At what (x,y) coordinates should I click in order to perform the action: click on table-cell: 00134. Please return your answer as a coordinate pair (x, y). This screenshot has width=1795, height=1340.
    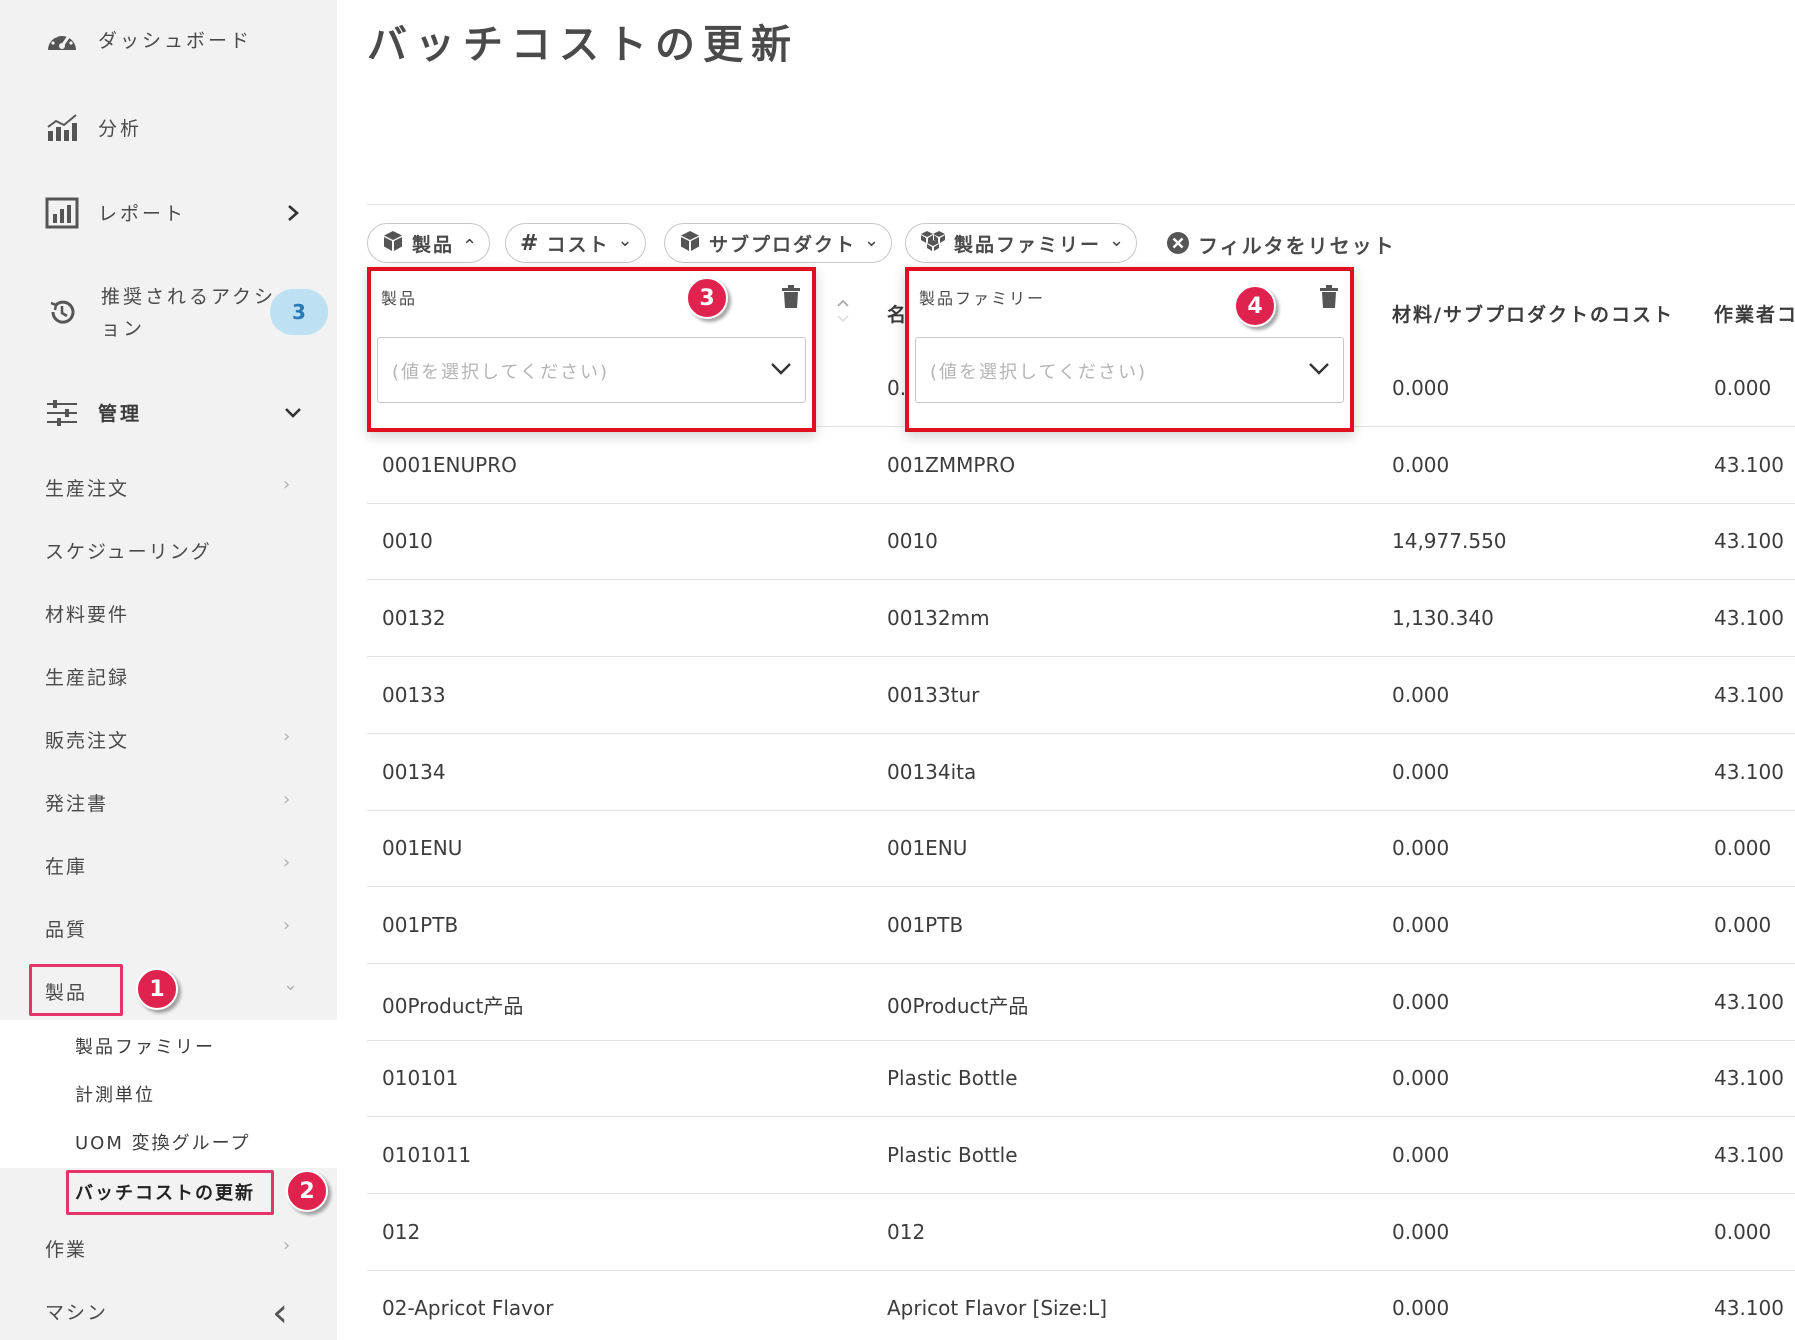
    Looking at the image, I should click on (414, 772).